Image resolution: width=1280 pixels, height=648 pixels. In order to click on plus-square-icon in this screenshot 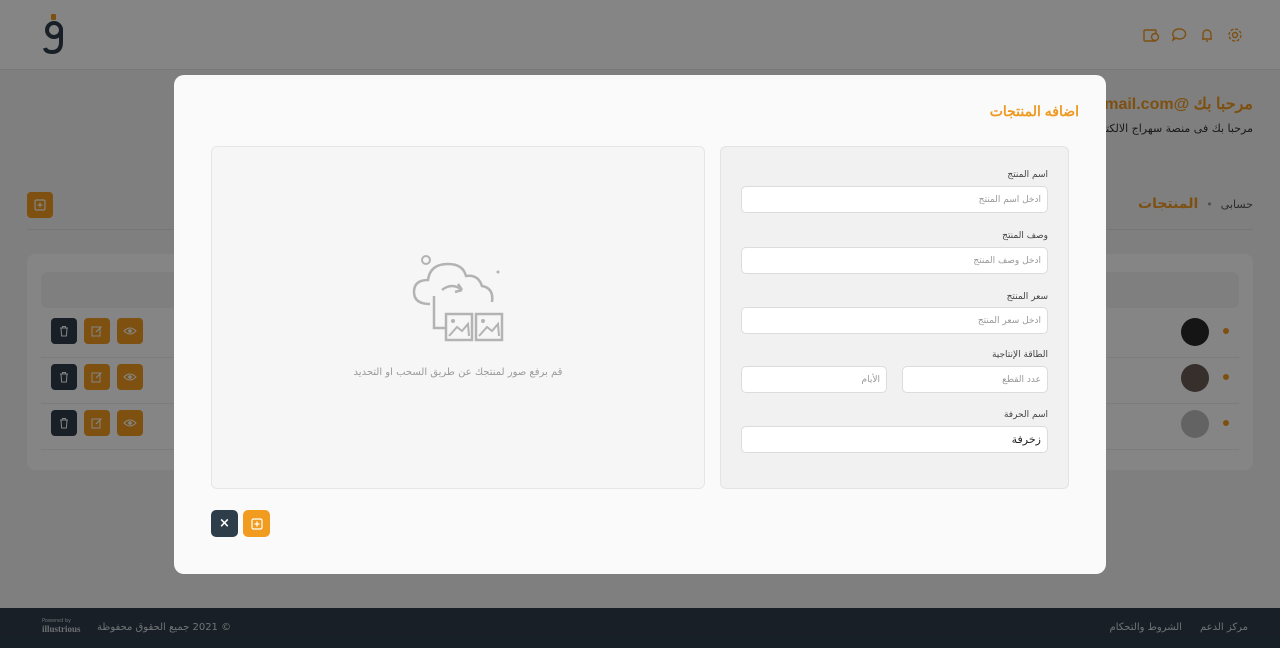, I will do `click(256, 523)`.